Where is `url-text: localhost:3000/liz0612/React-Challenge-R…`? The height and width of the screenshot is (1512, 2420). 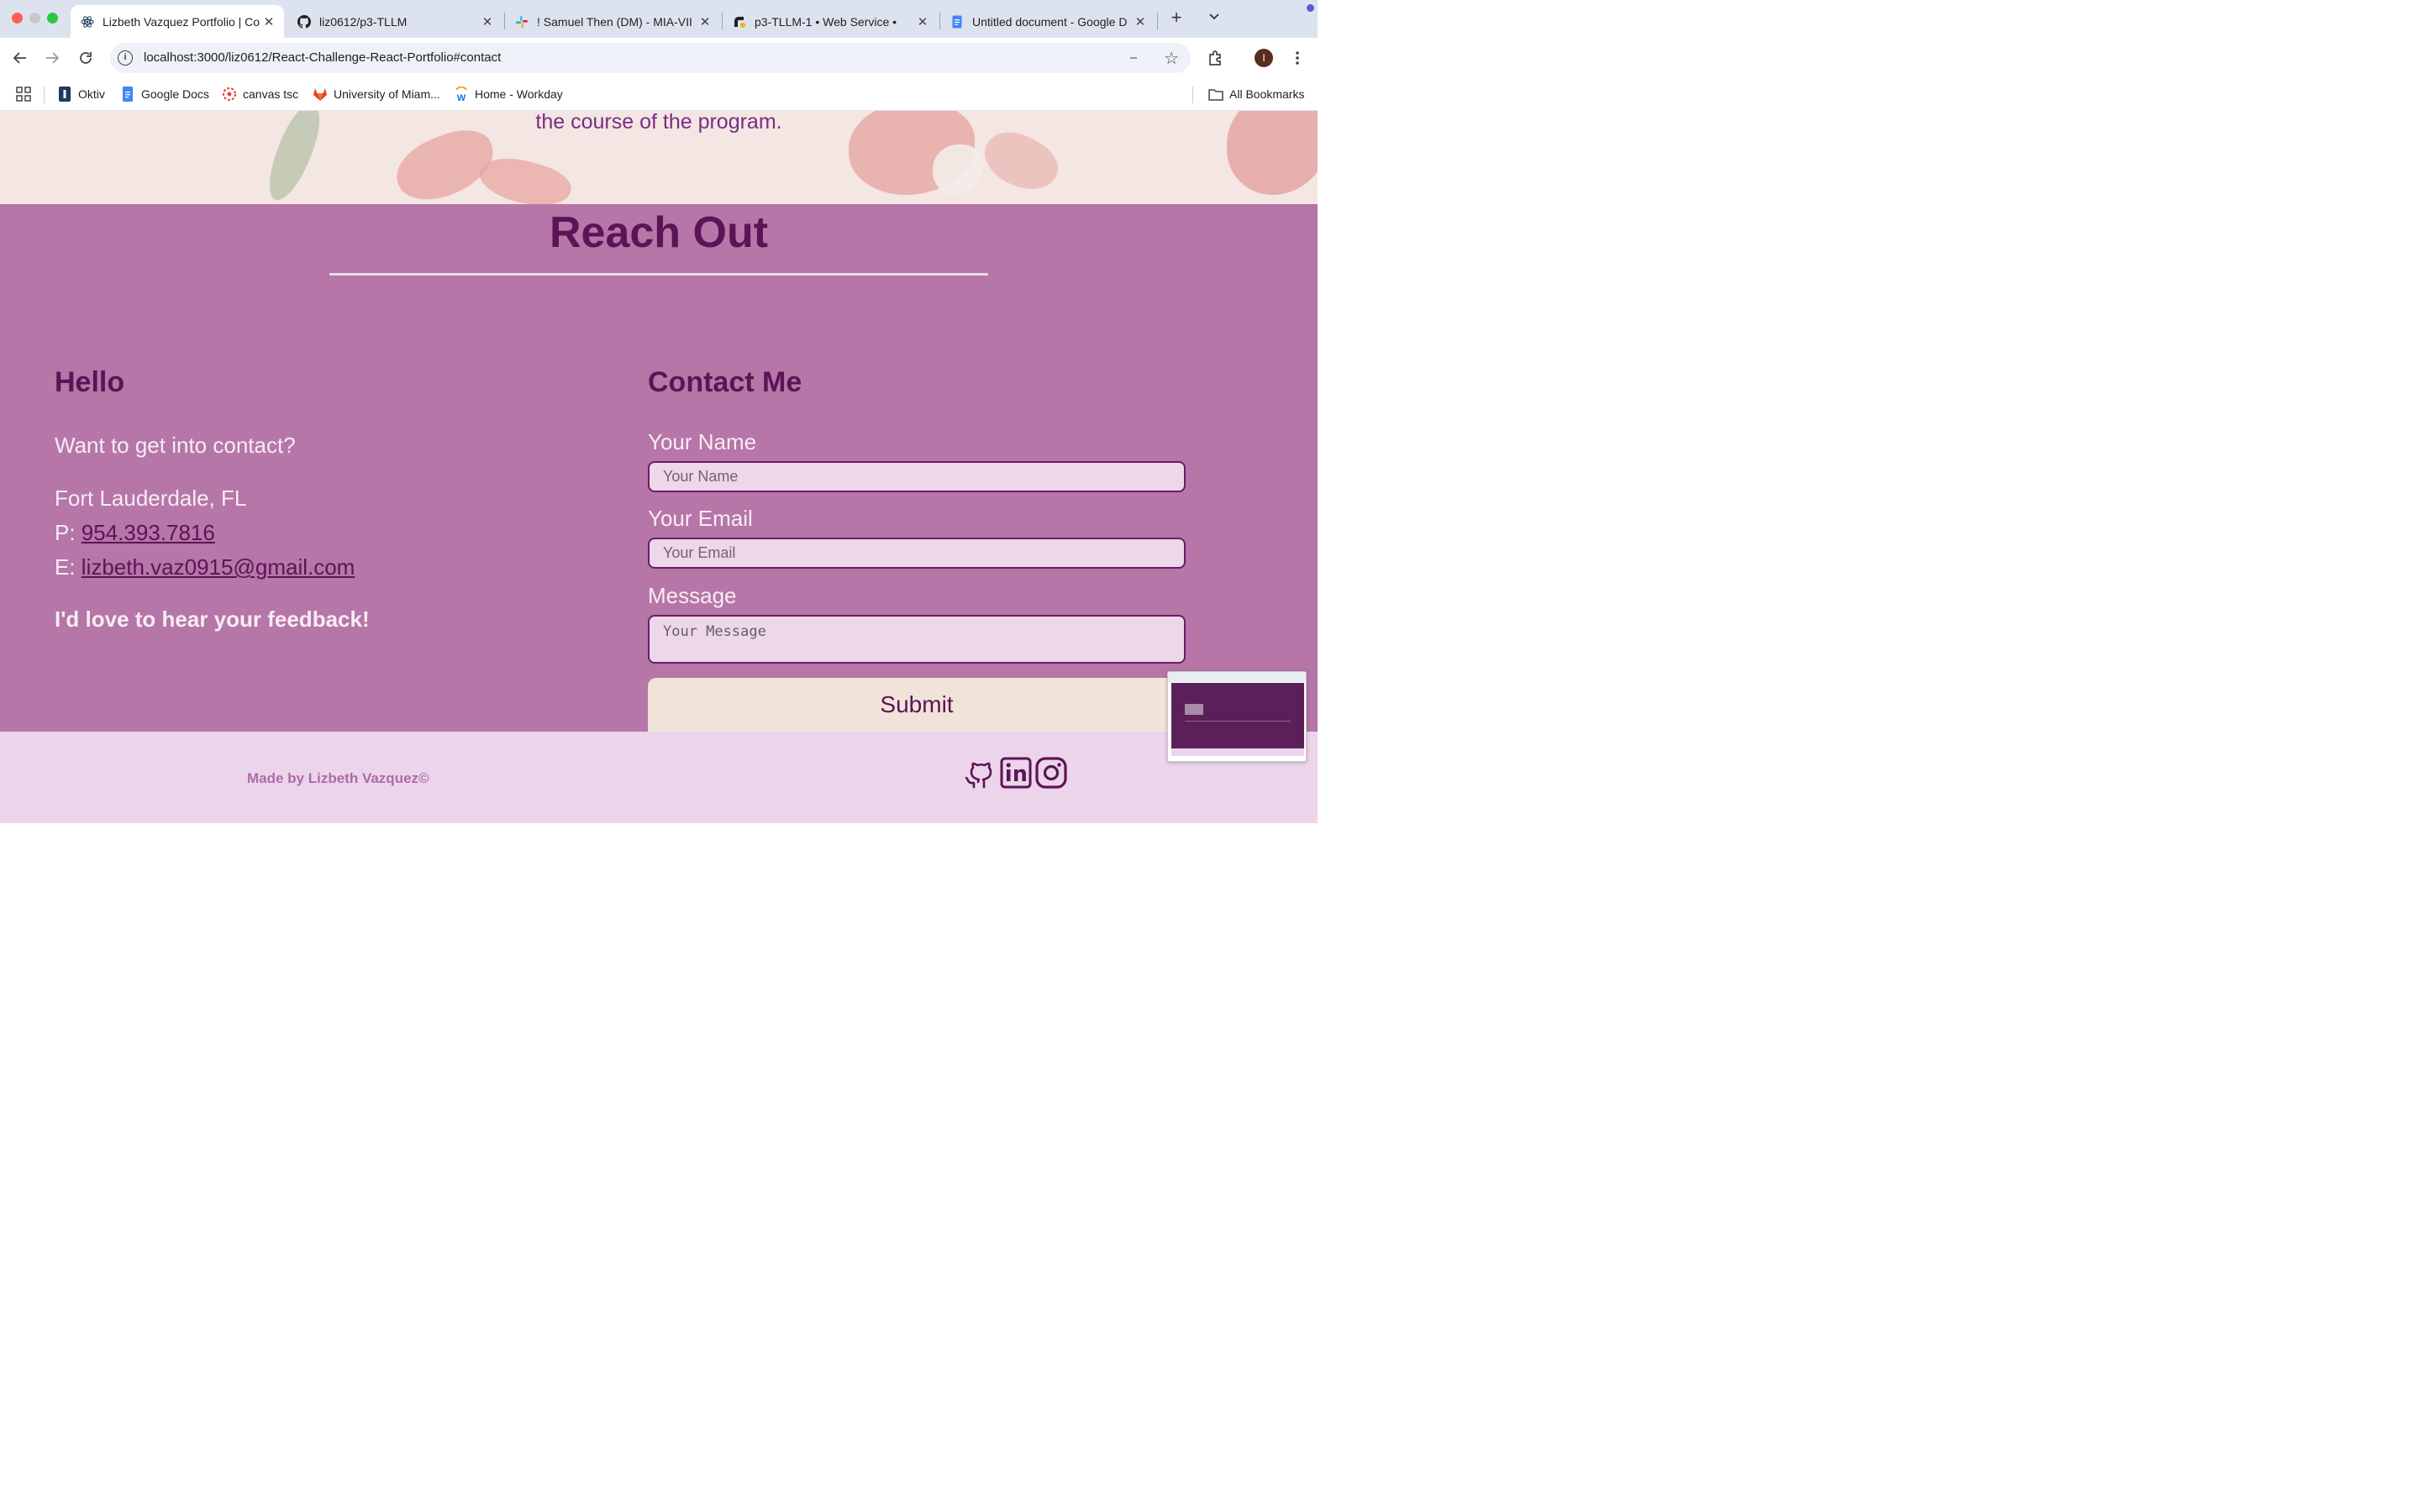 url-text: localhost:3000/liz0612/React-Challenge-R… is located at coordinates (322, 57).